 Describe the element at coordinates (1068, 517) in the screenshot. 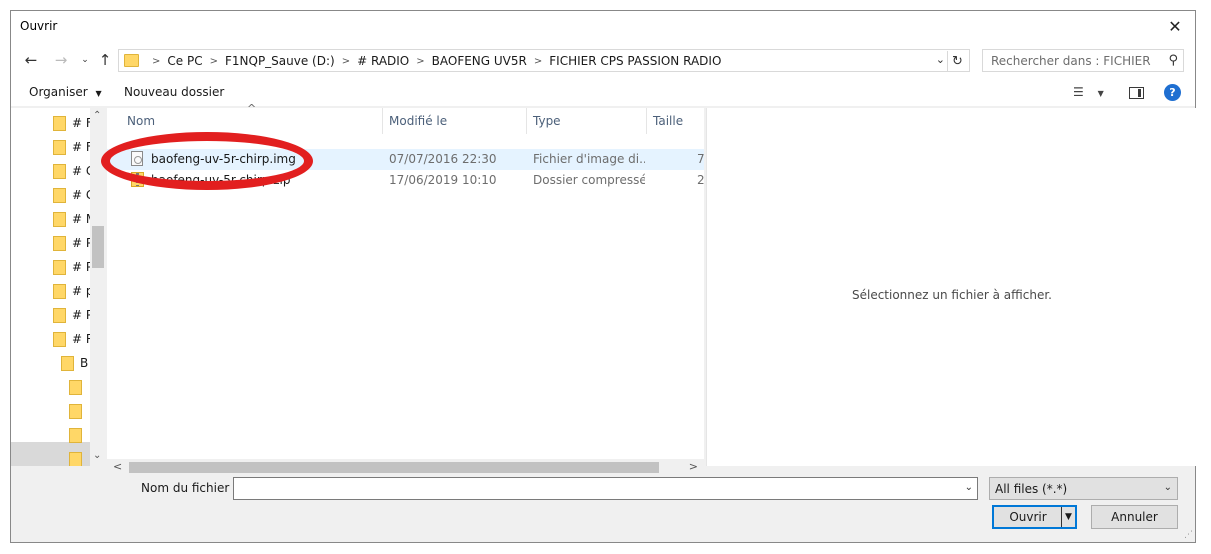

I see `open-options-dropdown-icon: ▼` at that location.